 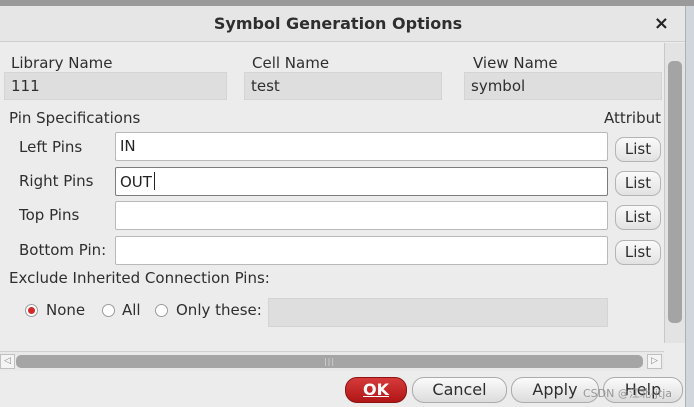 I want to click on horizontal-scroll-thumb: |||, so click(x=329, y=361).